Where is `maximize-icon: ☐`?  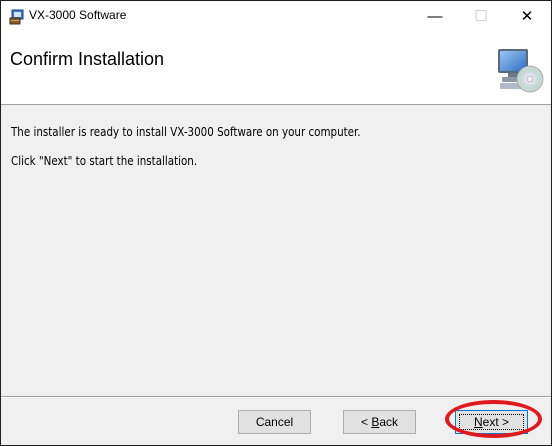 maximize-icon: ☐ is located at coordinates (481, 16).